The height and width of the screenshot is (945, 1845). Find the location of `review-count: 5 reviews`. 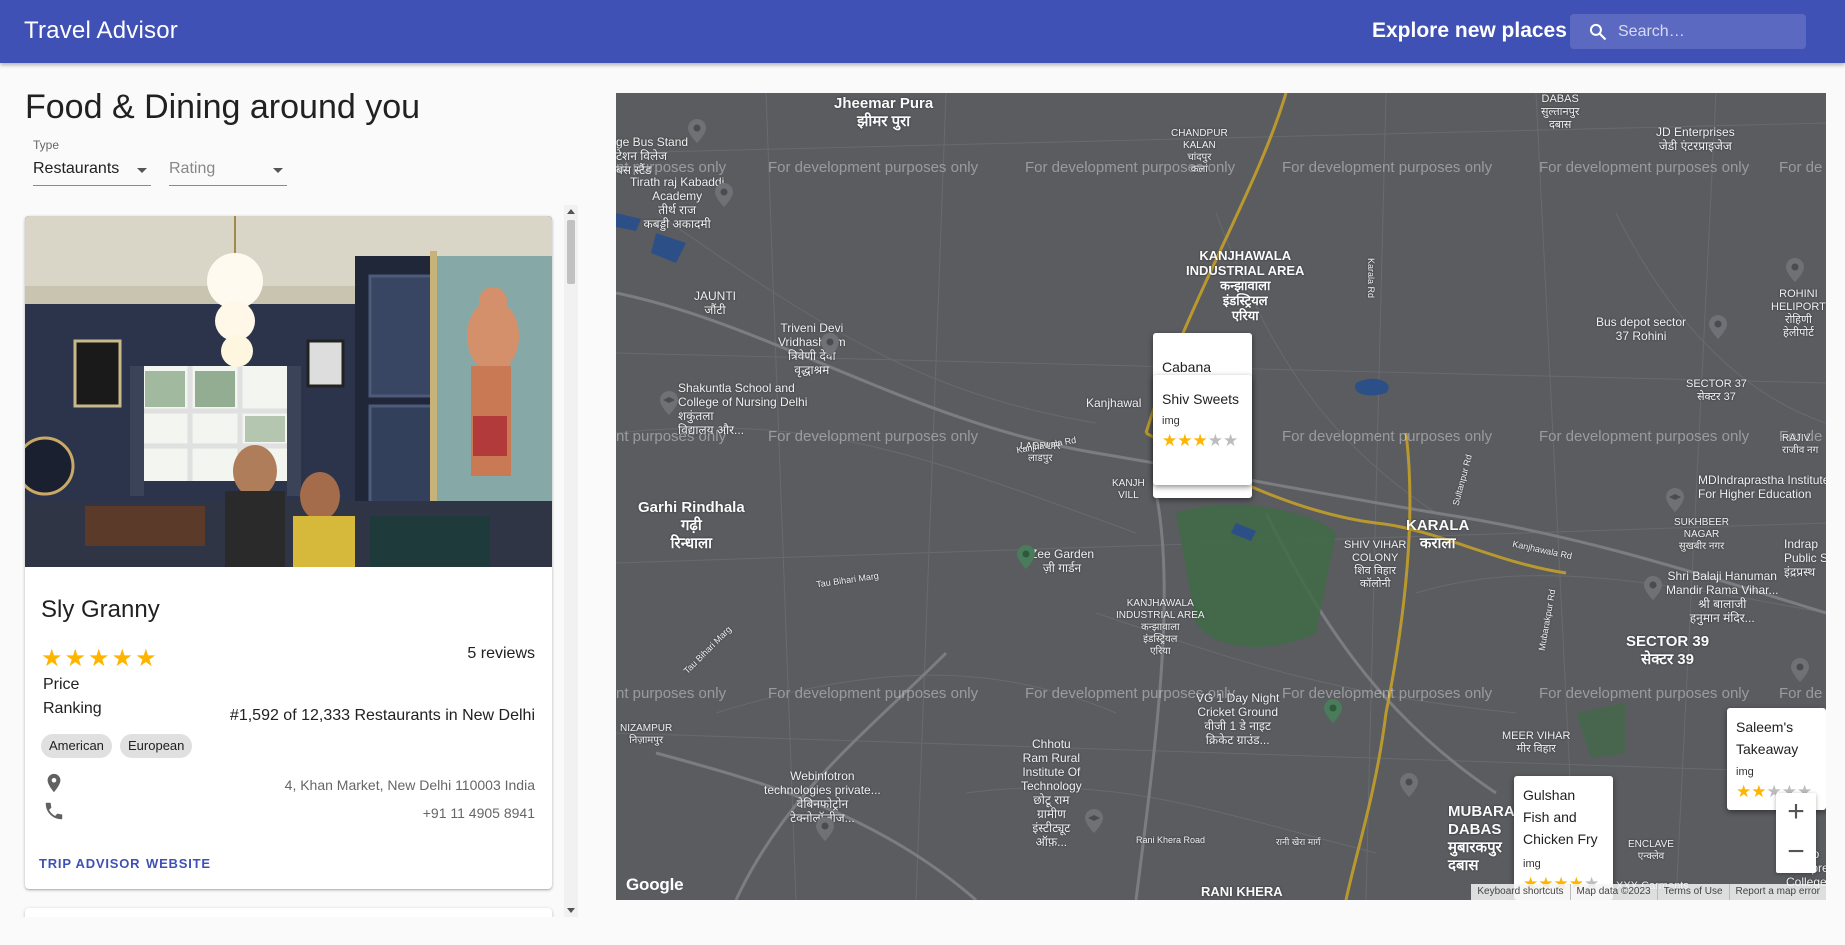

review-count: 5 reviews is located at coordinates (501, 653).